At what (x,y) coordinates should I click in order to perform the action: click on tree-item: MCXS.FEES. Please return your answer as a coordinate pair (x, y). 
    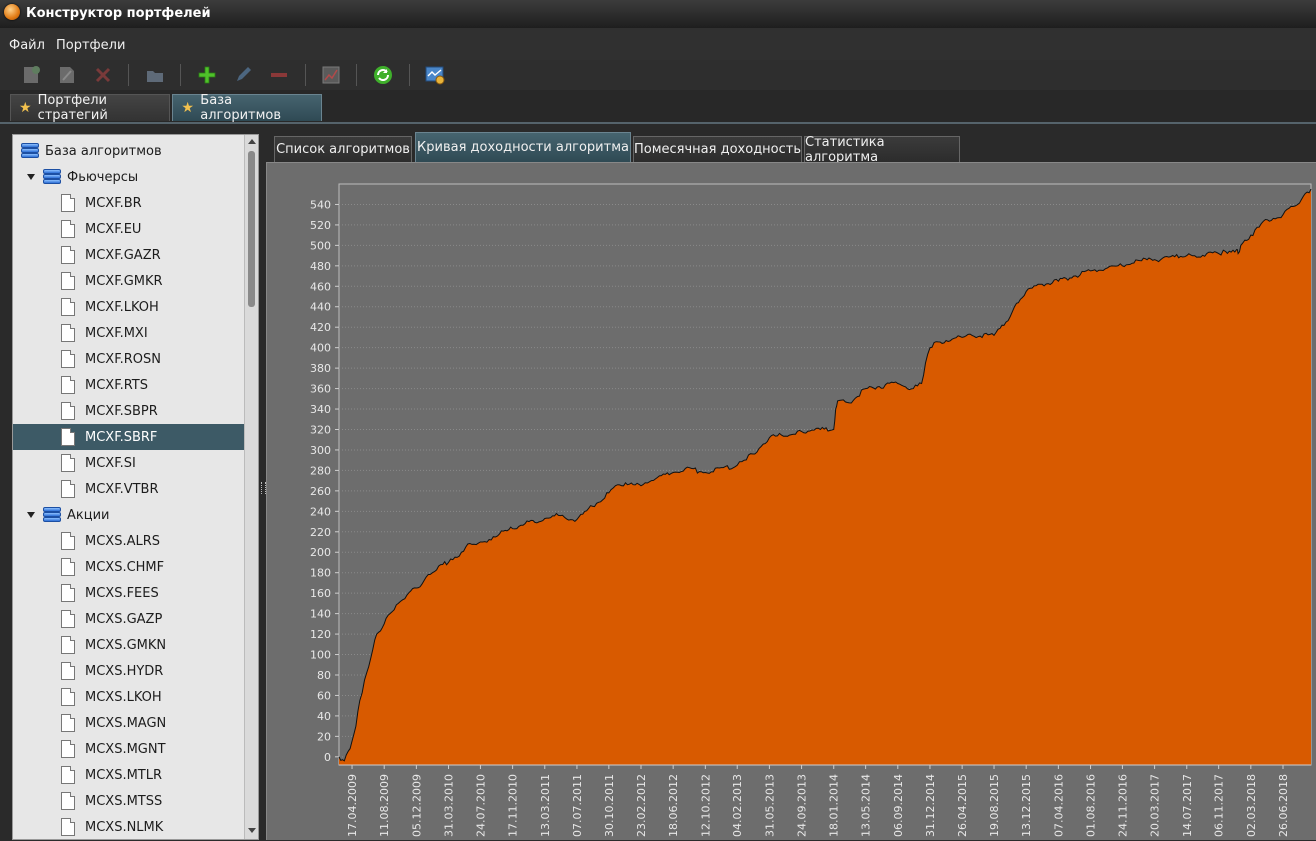
    Looking at the image, I should click on (128, 593).